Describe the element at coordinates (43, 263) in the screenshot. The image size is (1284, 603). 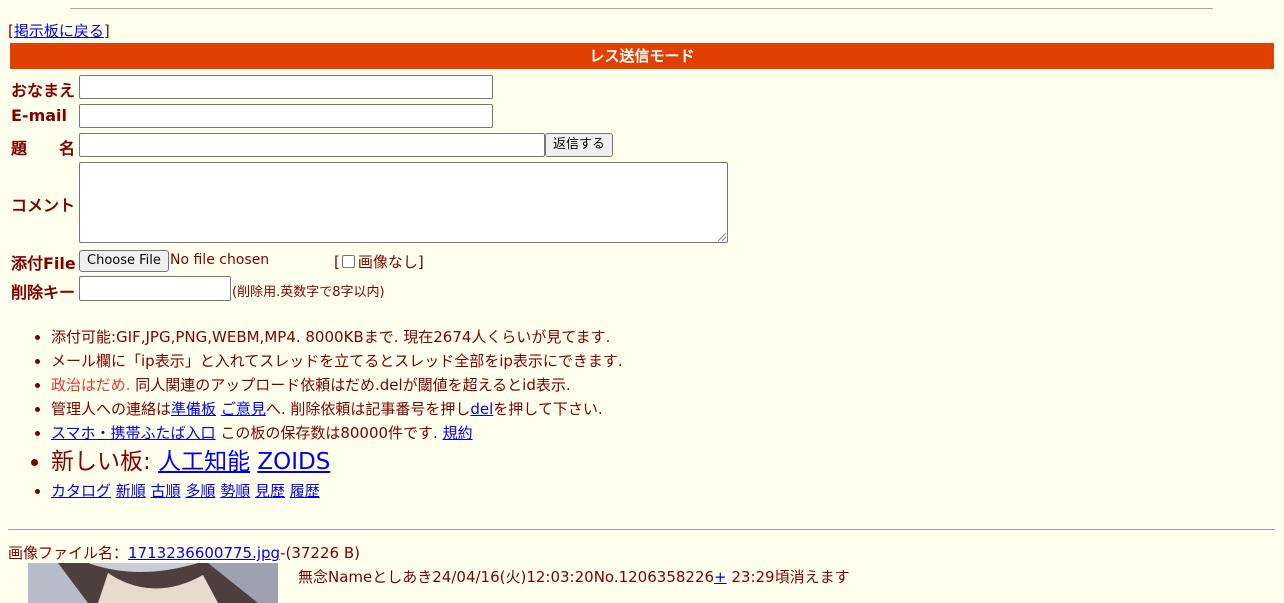
I see `file-label: 添付File` at that location.